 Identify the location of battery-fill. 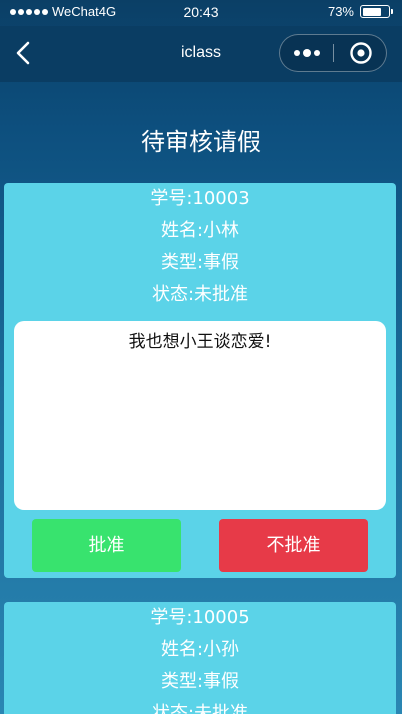
(371, 11).